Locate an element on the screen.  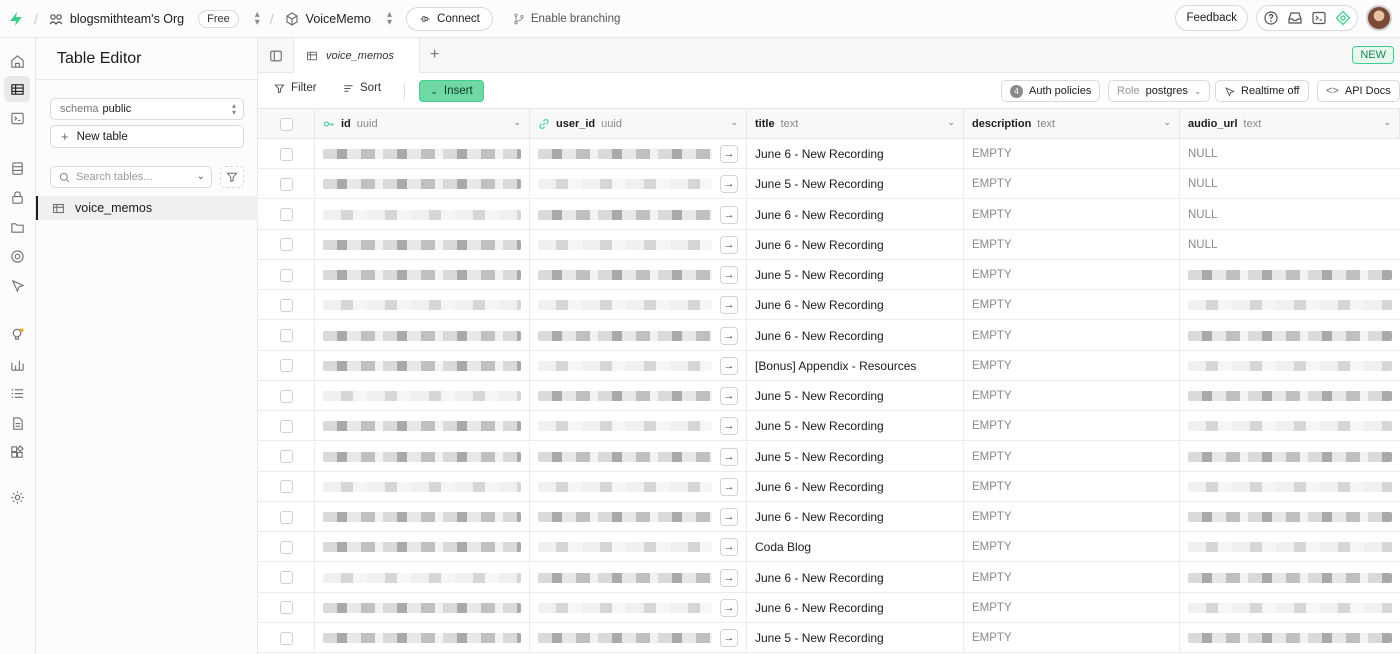
new-badge: NEW is located at coordinates (1373, 55).